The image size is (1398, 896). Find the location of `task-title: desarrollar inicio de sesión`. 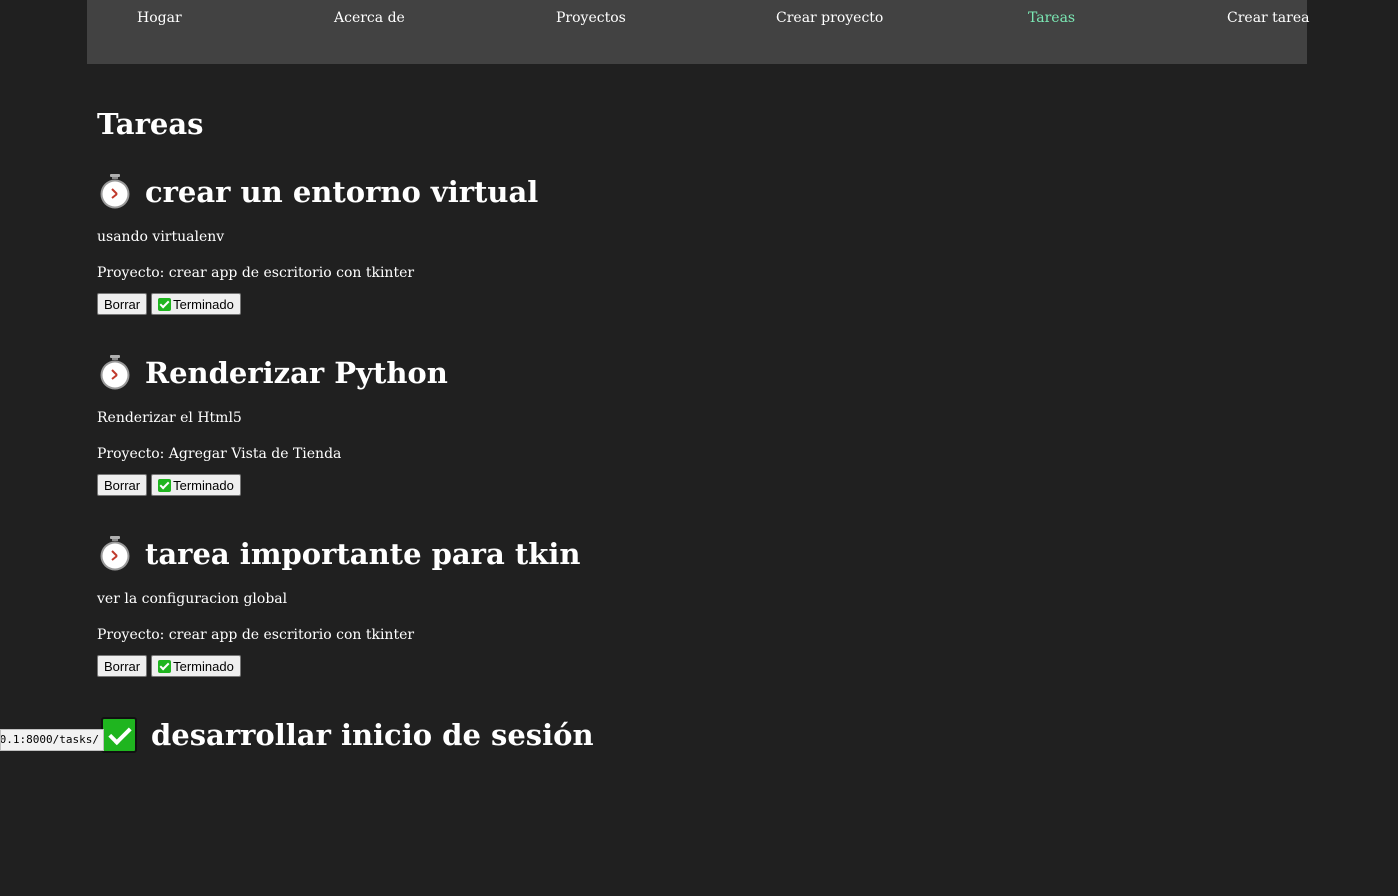

task-title: desarrollar inicio de sesión is located at coordinates (345, 735).